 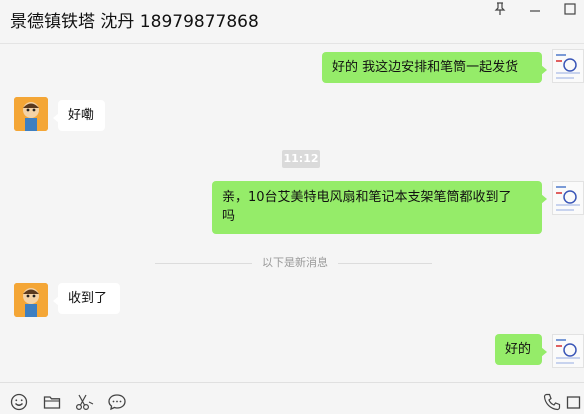 I want to click on message-text: 好的 我这边安排和笔筒一起发货, so click(x=425, y=67).